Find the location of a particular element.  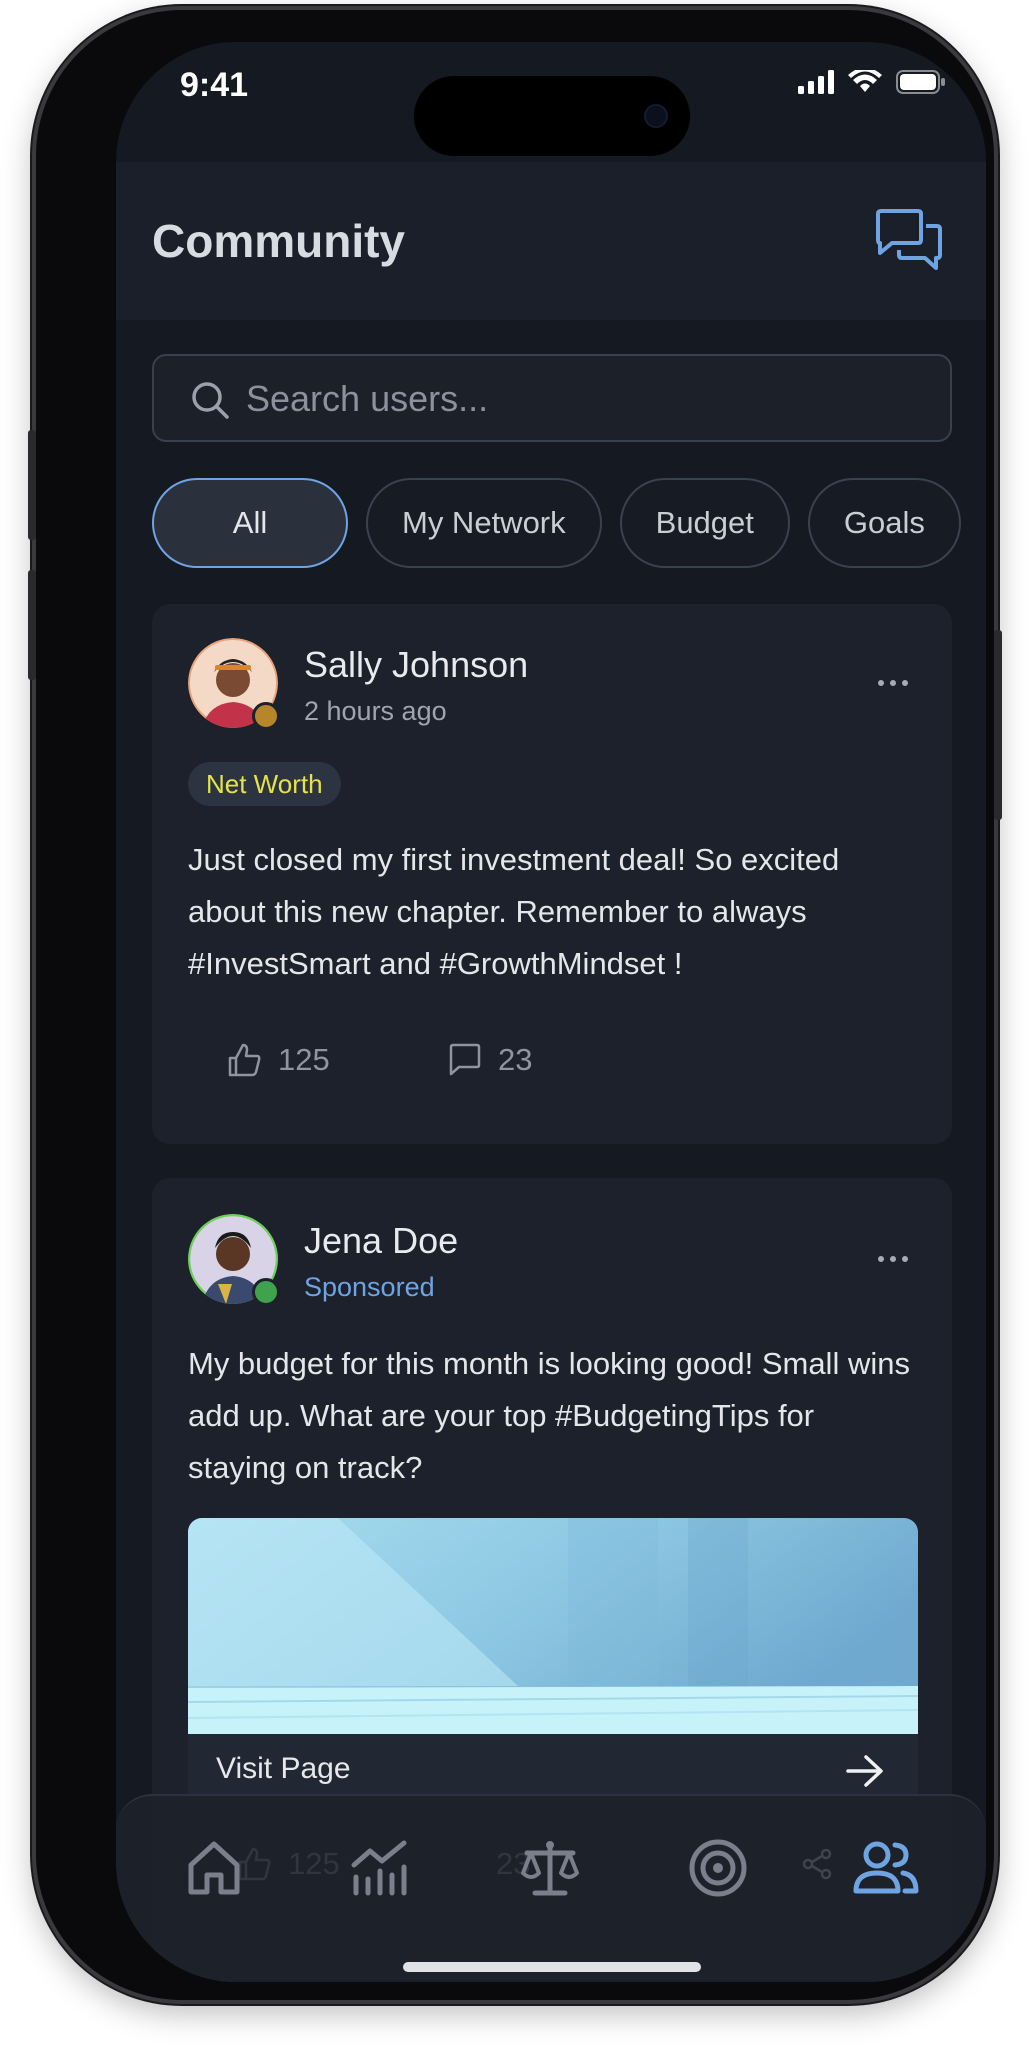

dynamic-island is located at coordinates (552, 116).